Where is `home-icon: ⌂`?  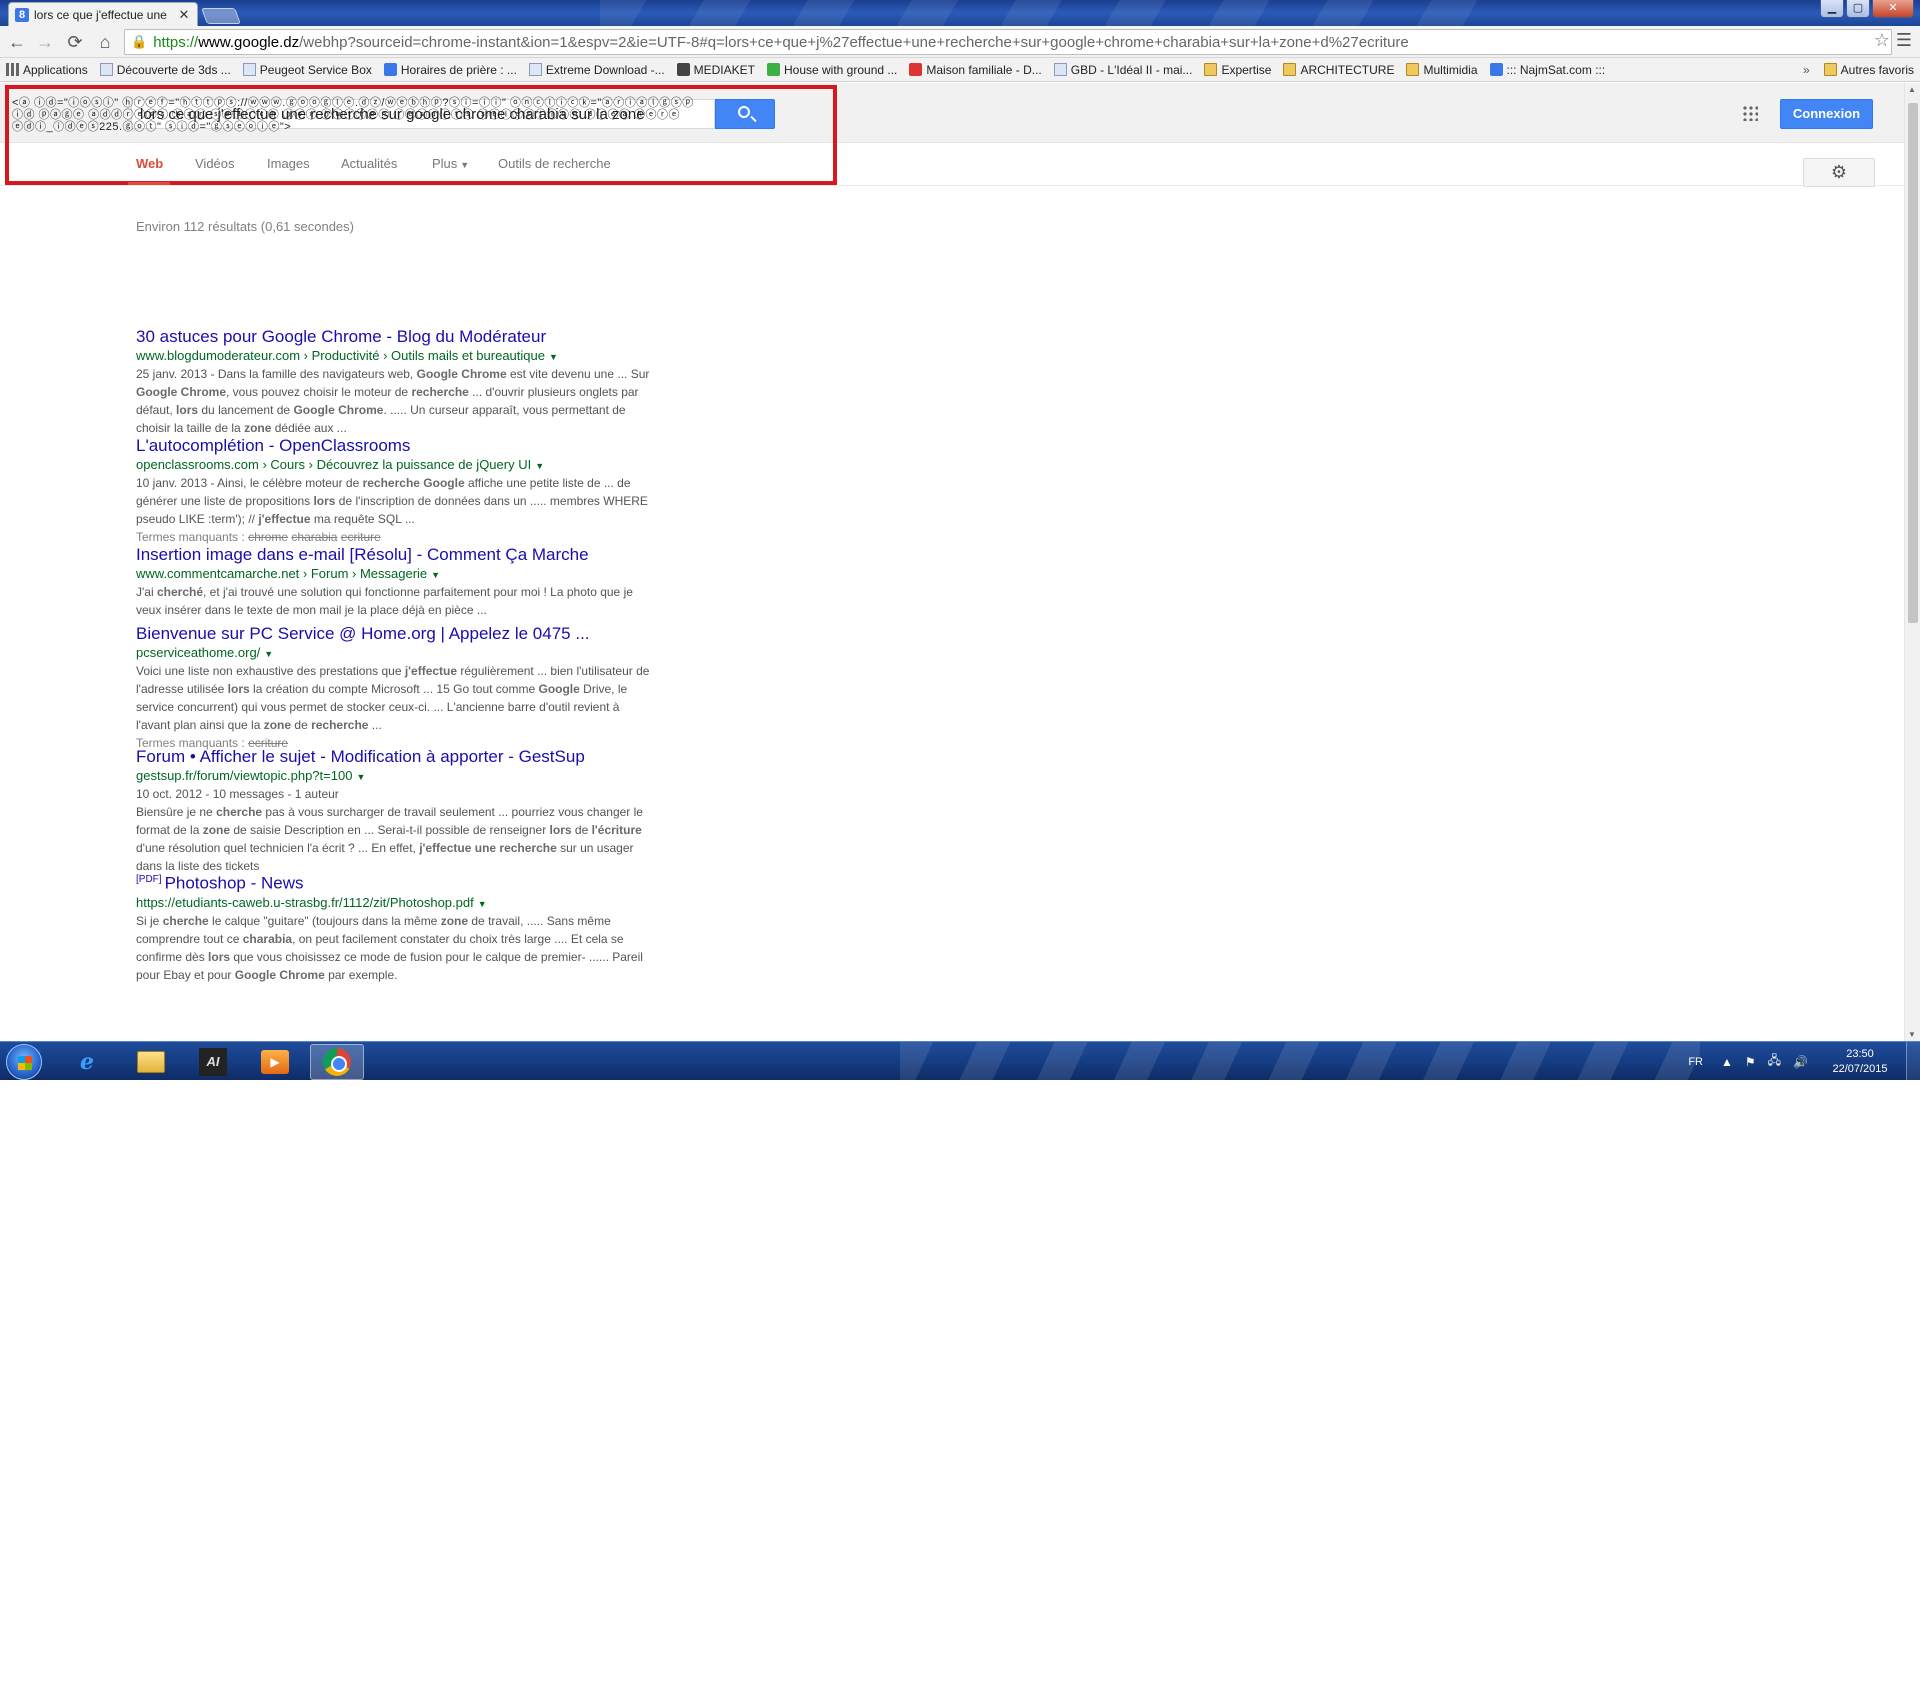 home-icon: ⌂ is located at coordinates (105, 42).